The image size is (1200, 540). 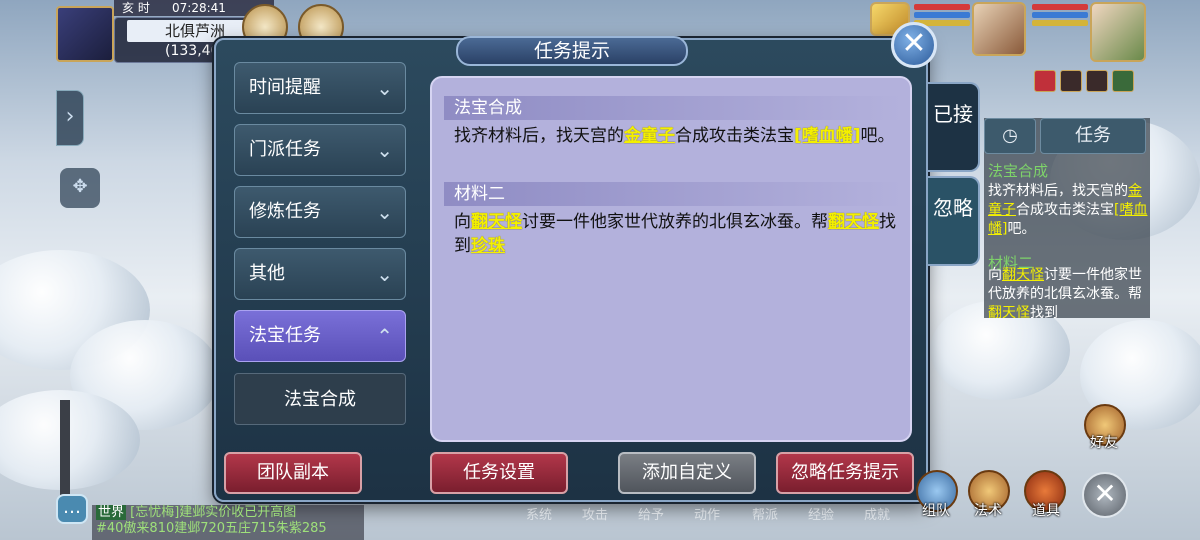 What do you see at coordinates (1045, 81) in the screenshot?
I see `heart-buff-icon` at bounding box center [1045, 81].